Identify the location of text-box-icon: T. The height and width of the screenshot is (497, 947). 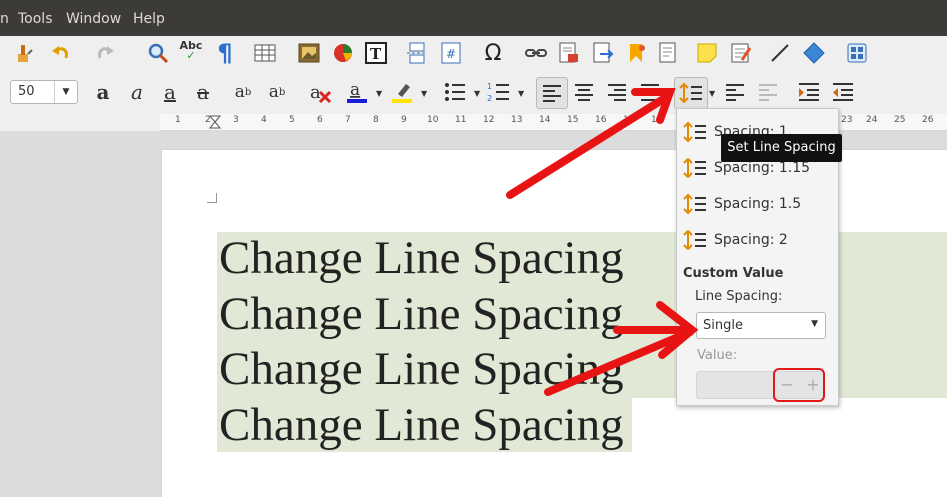
(376, 53).